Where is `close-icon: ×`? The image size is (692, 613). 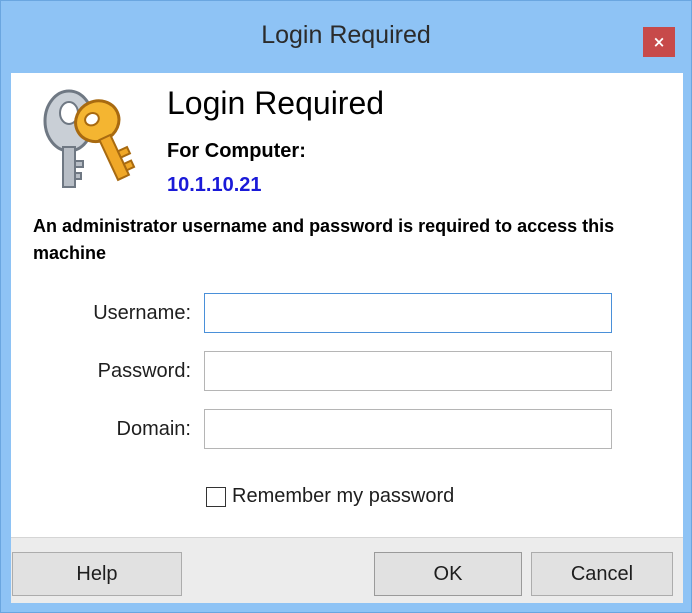 close-icon: × is located at coordinates (659, 42).